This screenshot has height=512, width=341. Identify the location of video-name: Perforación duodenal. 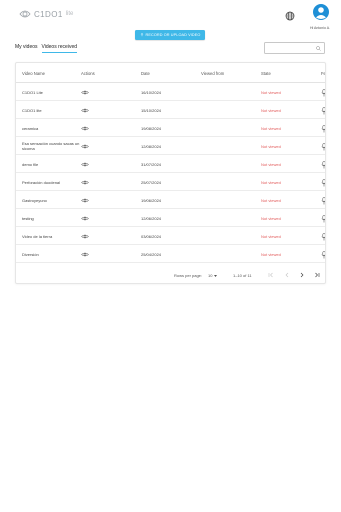
(41, 182).